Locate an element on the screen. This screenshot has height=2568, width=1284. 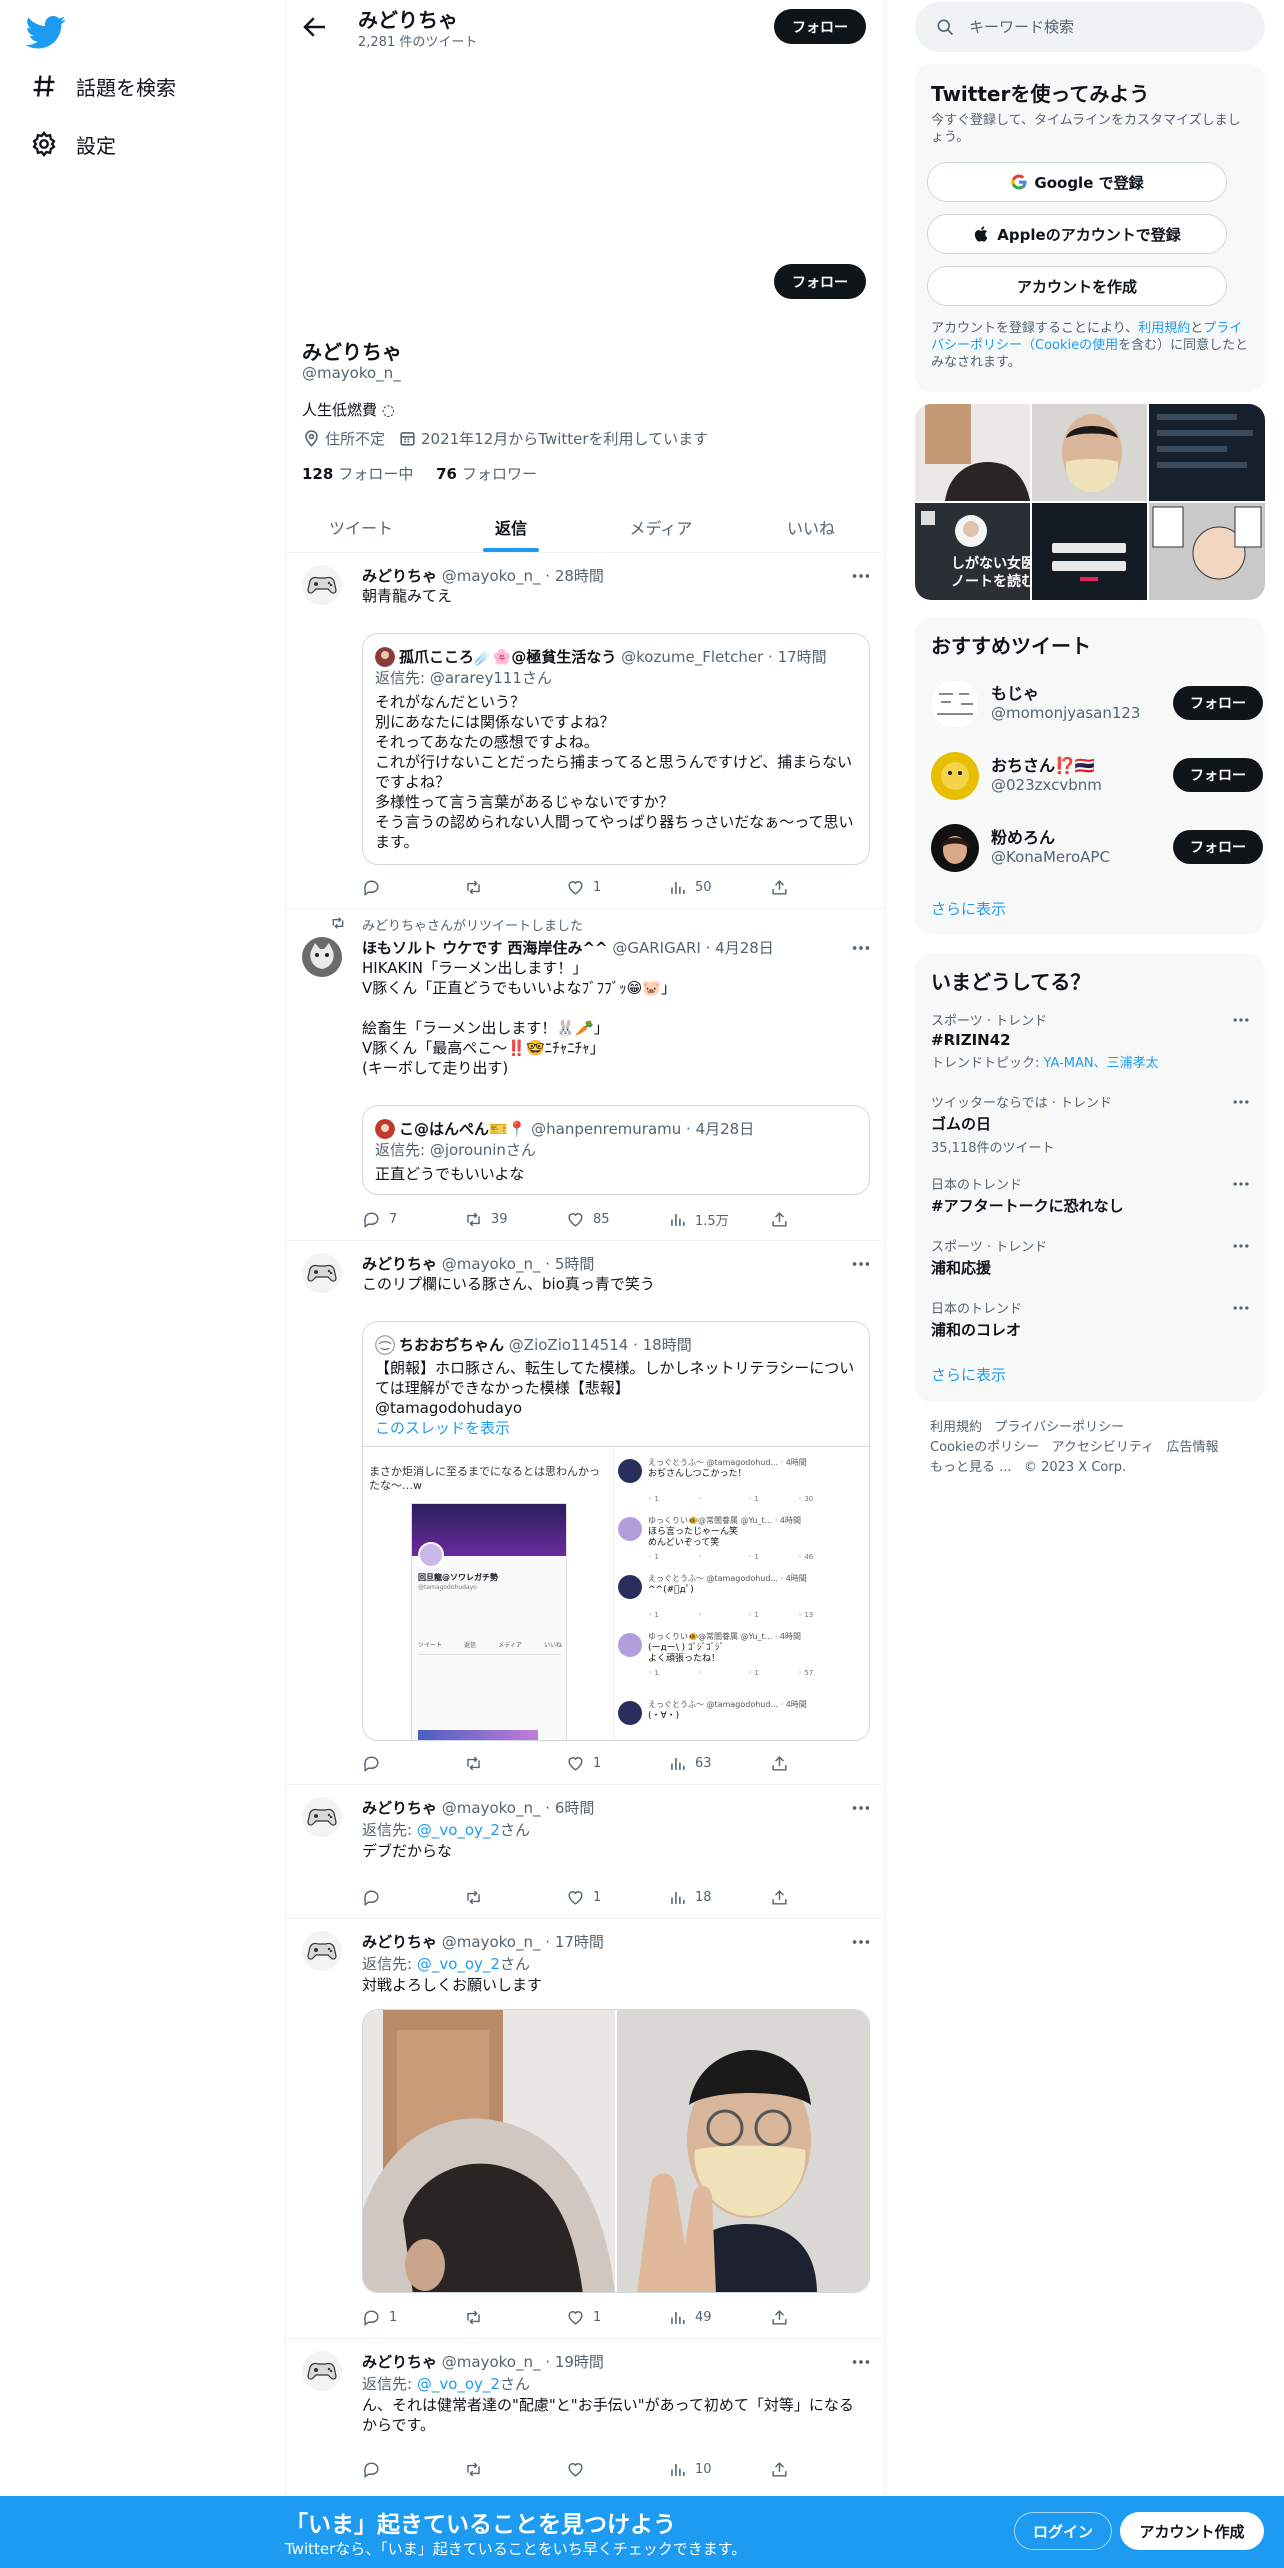
views-button: 49 is located at coordinates (719, 2317).